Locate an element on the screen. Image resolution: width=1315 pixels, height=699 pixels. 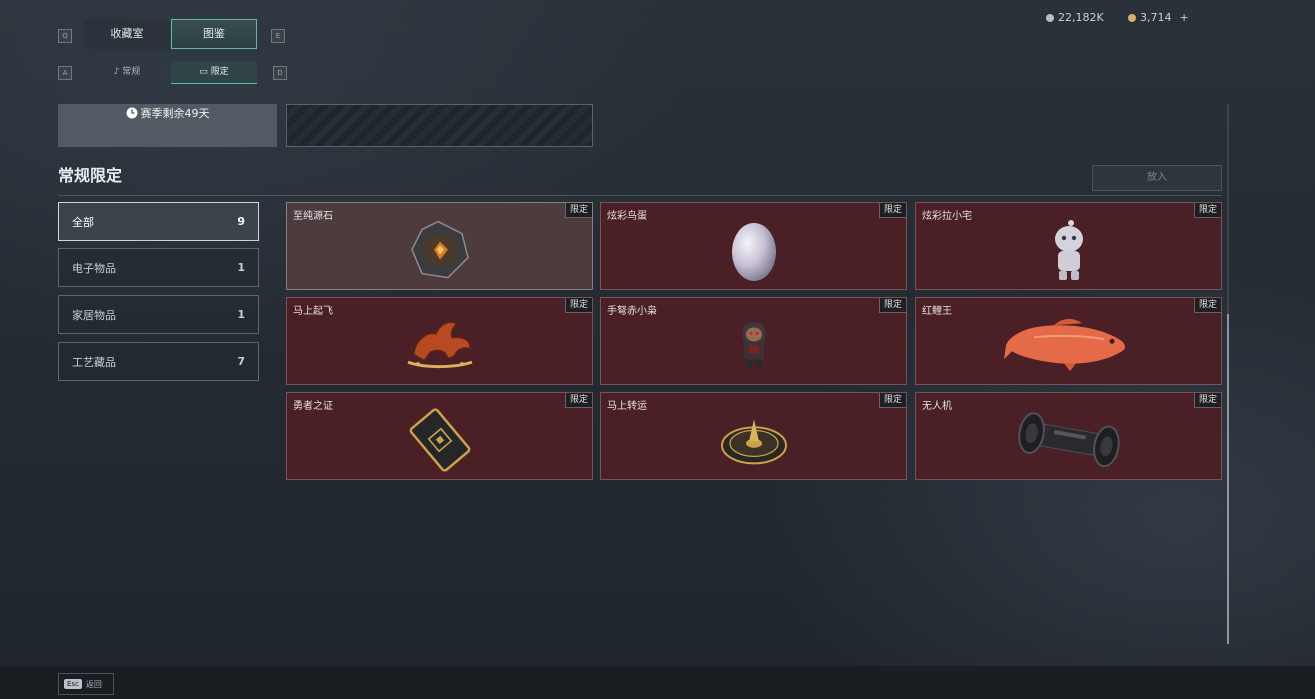
tab-regular: ♪ 常规 is located at coordinates (127, 72).